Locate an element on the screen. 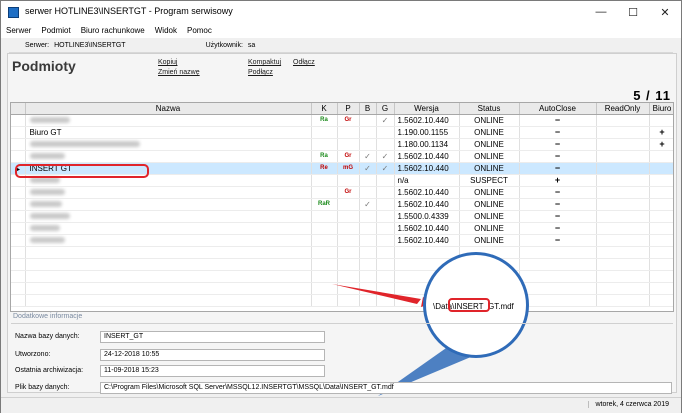 This screenshot has height=414, width=682. cell-k: Ra is located at coordinates (324, 120).